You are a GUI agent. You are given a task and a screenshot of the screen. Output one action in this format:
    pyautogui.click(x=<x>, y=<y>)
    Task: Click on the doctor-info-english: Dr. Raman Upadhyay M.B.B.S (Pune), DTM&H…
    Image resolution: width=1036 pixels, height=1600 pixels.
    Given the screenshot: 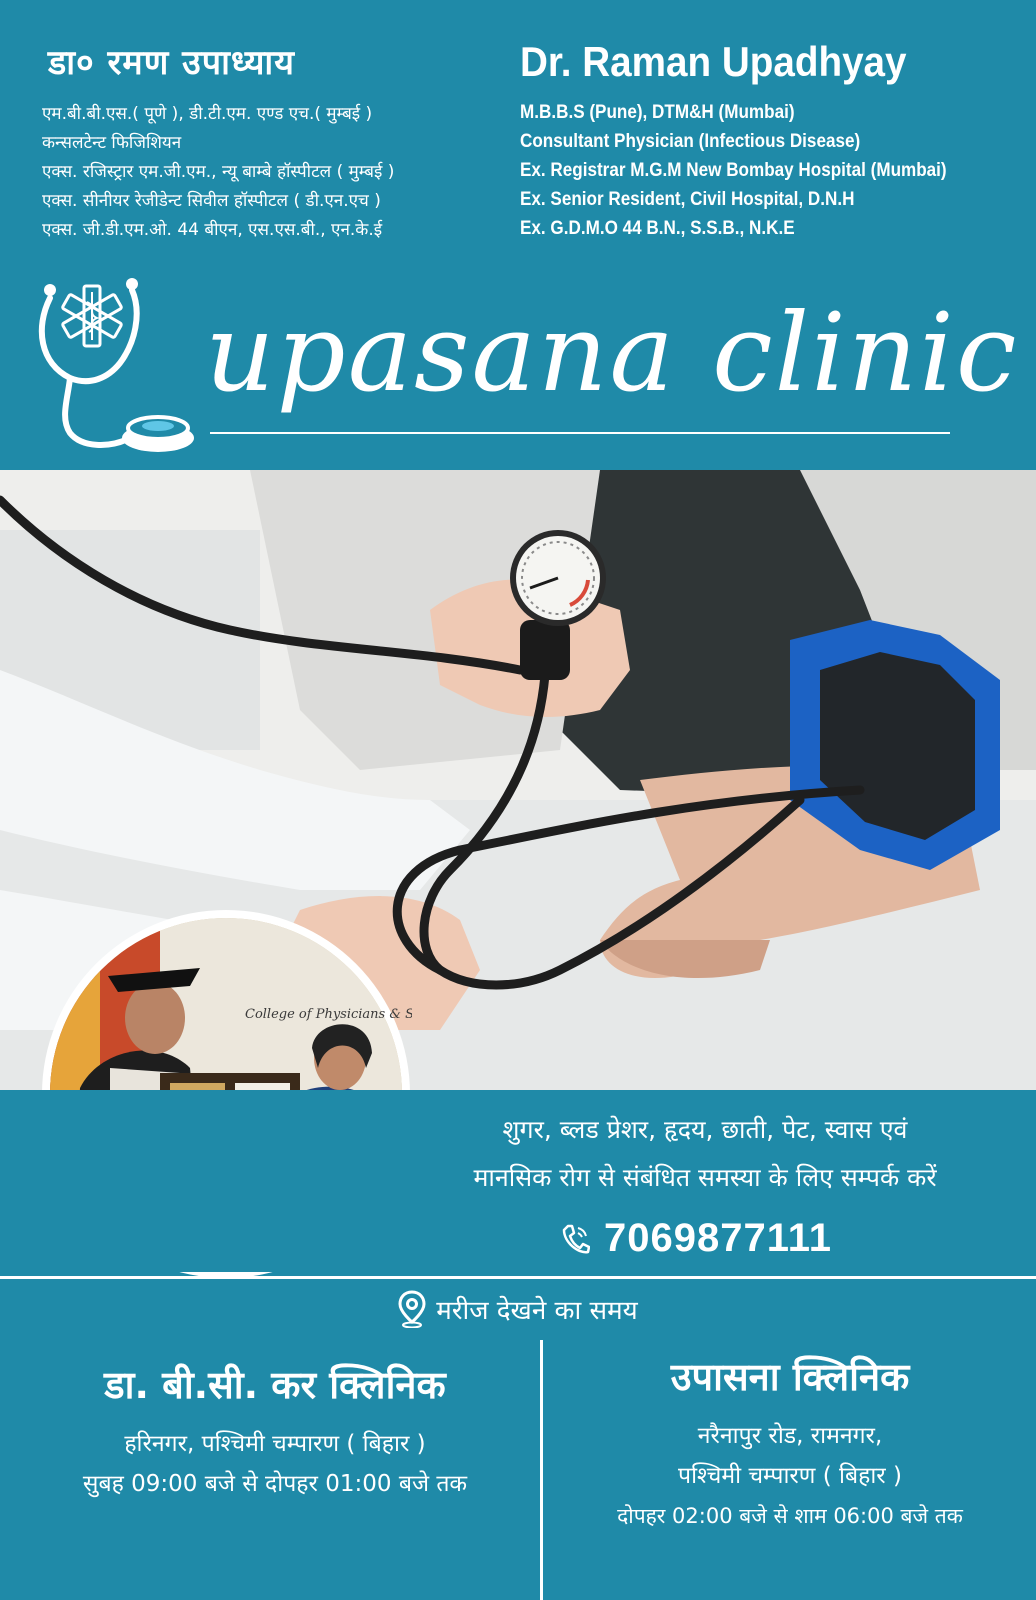 What is the action you would take?
    pyautogui.click(x=770, y=140)
    